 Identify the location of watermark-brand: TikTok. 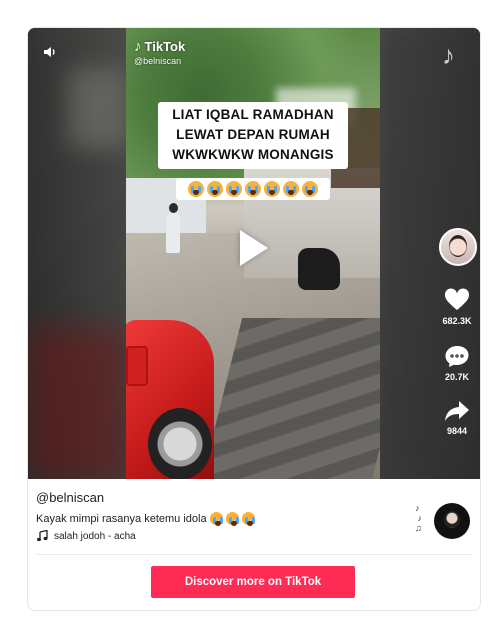
(165, 46).